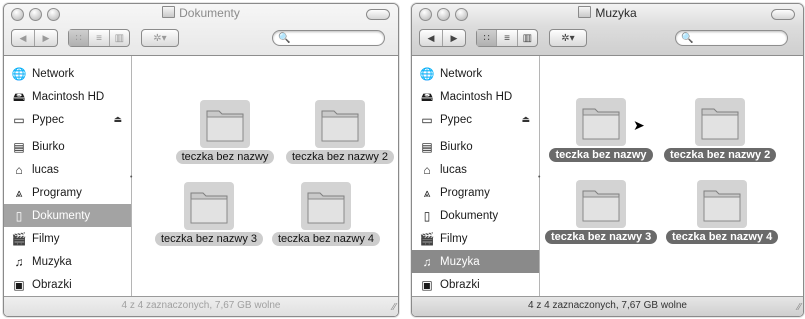 This screenshot has height=319, width=805. Describe the element at coordinates (607, 30) in the screenshot. I see `window-titlebar-toolbar: Muzyka ◀ ▶ ∷ ≡ ▥ ✲▾ 🔍` at that location.